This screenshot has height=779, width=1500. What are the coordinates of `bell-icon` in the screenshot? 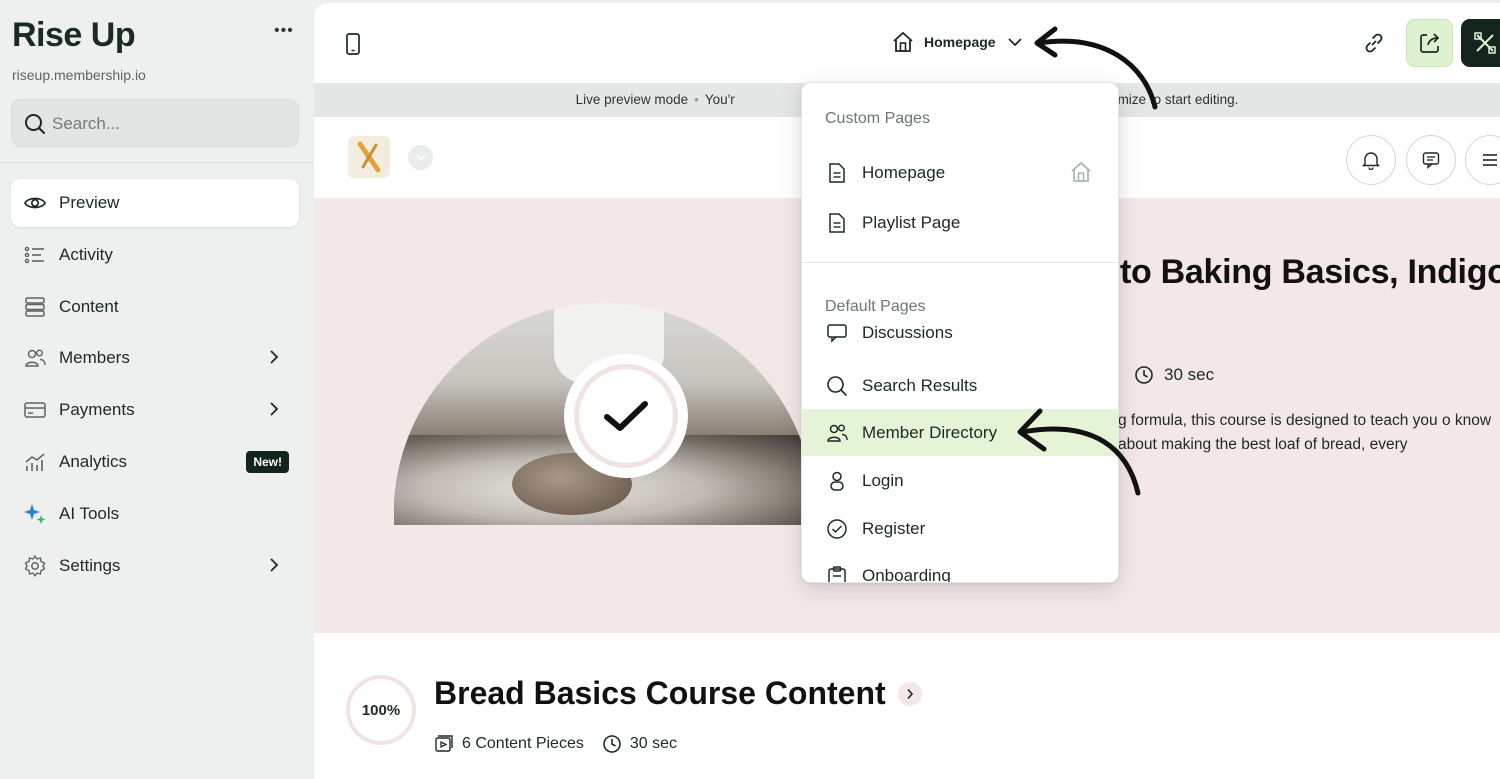 It's located at (1371, 161).